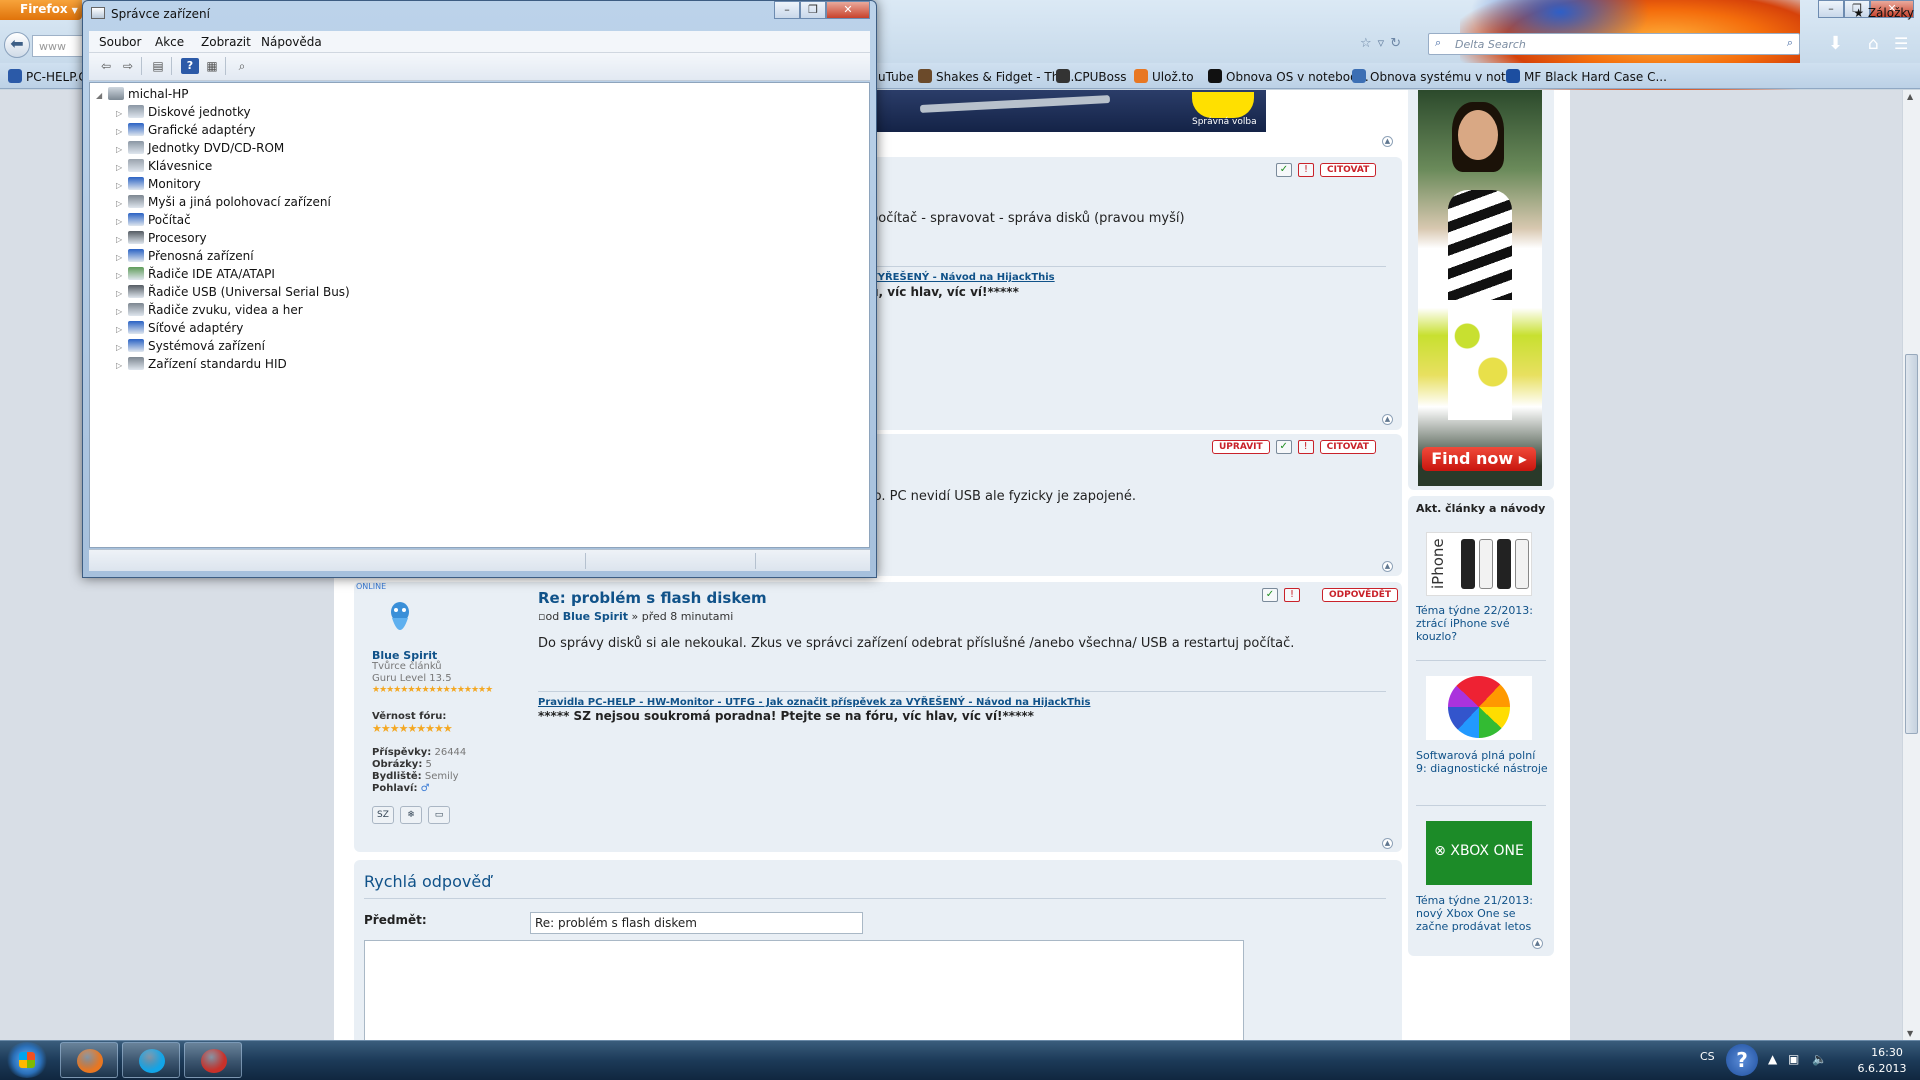  What do you see at coordinates (1384, 43) in the screenshot?
I see `chevron-down-icon: ▿` at bounding box center [1384, 43].